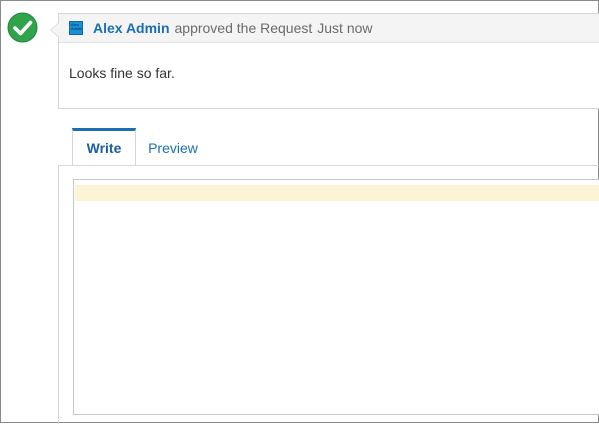 The height and width of the screenshot is (424, 599). What do you see at coordinates (22, 27) in the screenshot?
I see `check-circle-icon` at bounding box center [22, 27].